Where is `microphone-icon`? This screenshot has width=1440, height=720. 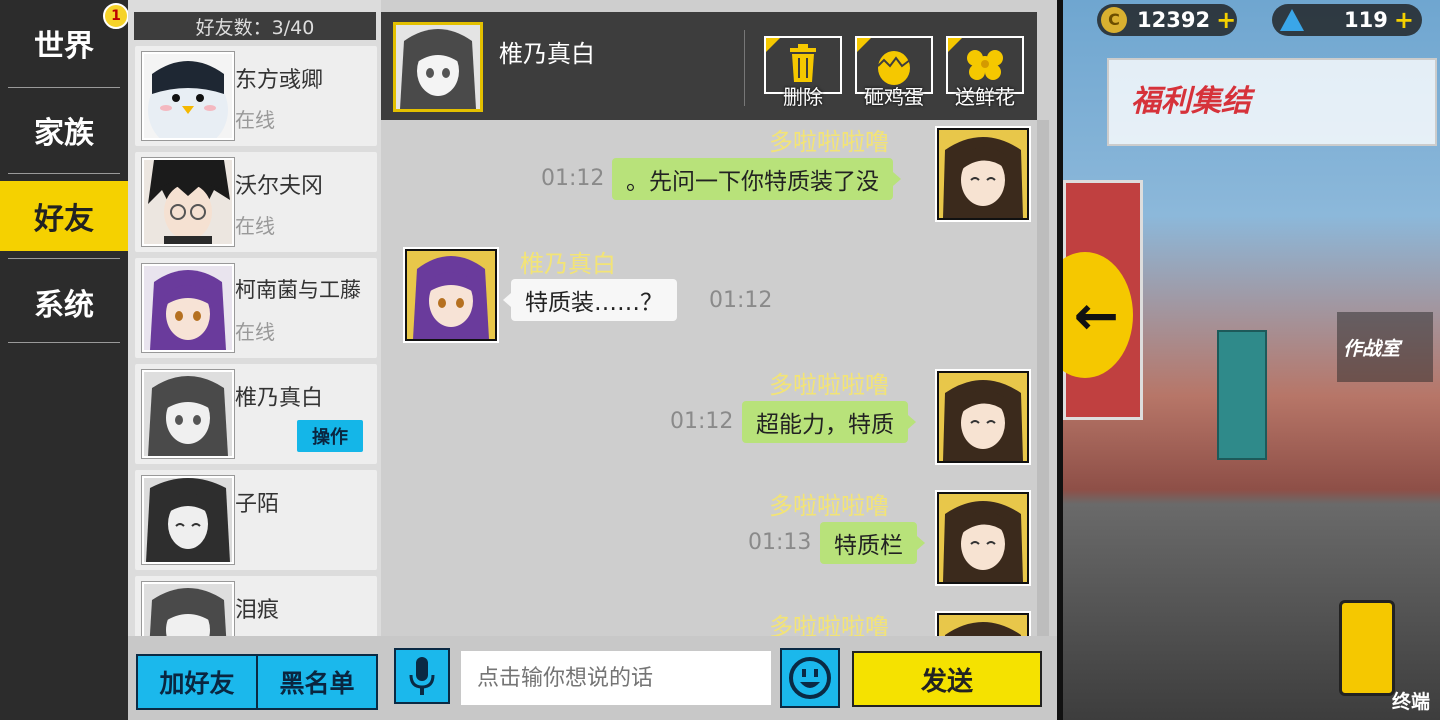 microphone-icon is located at coordinates (422, 676).